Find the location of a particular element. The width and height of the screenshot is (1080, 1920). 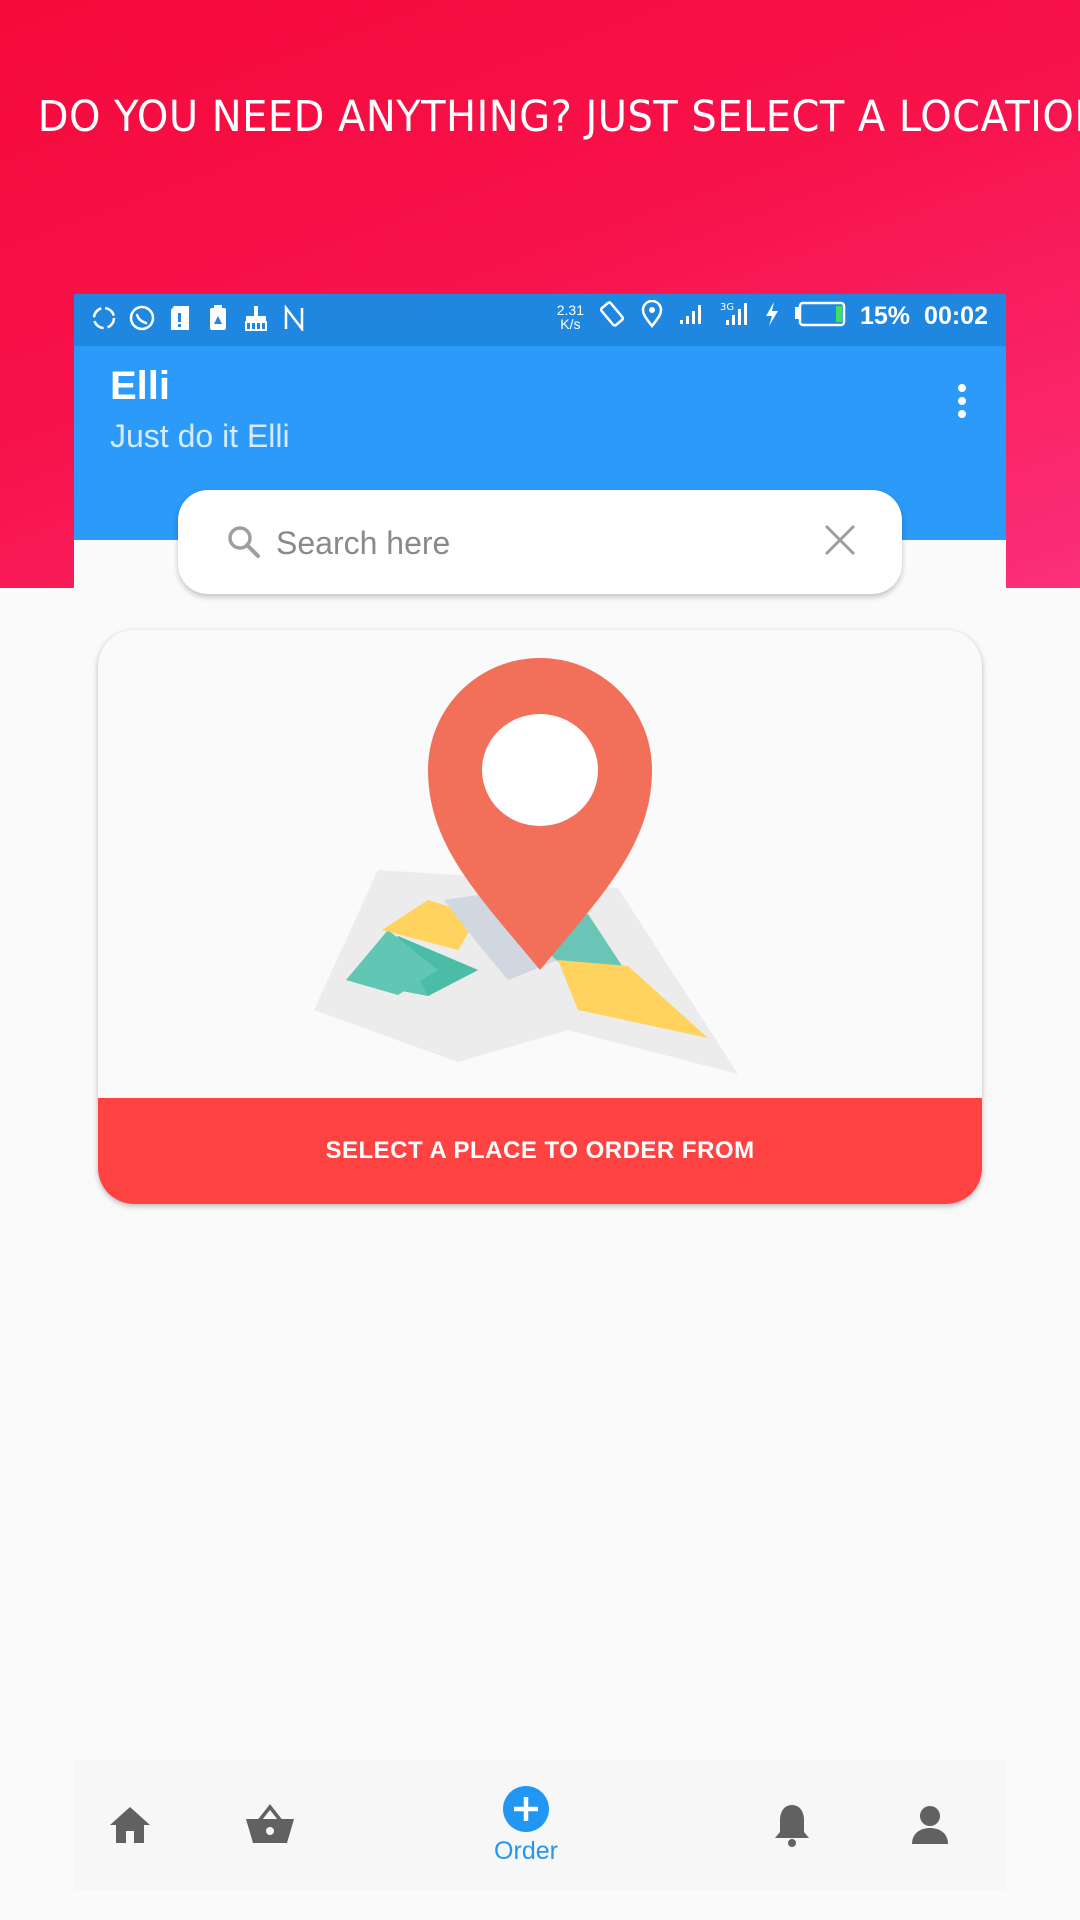

network-speed: 2.31 K/s is located at coordinates (570, 317).